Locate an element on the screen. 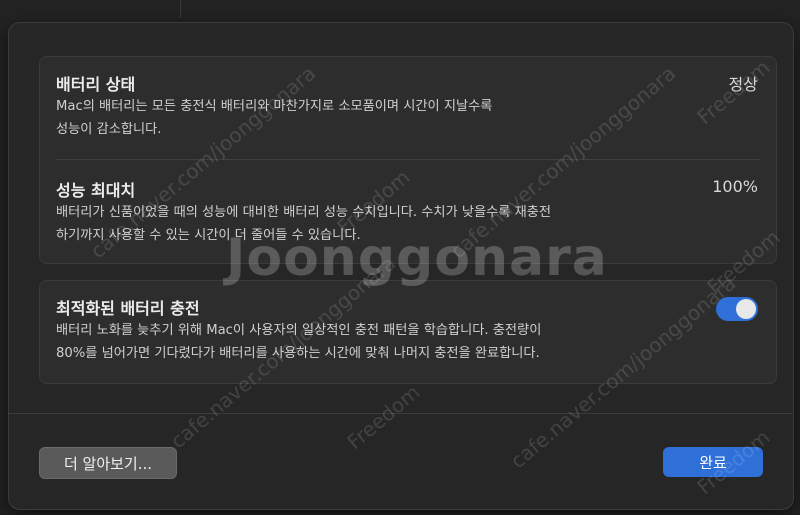 This screenshot has height=515, width=800. watermark-logo: Joonggonara is located at coordinates (417, 258).